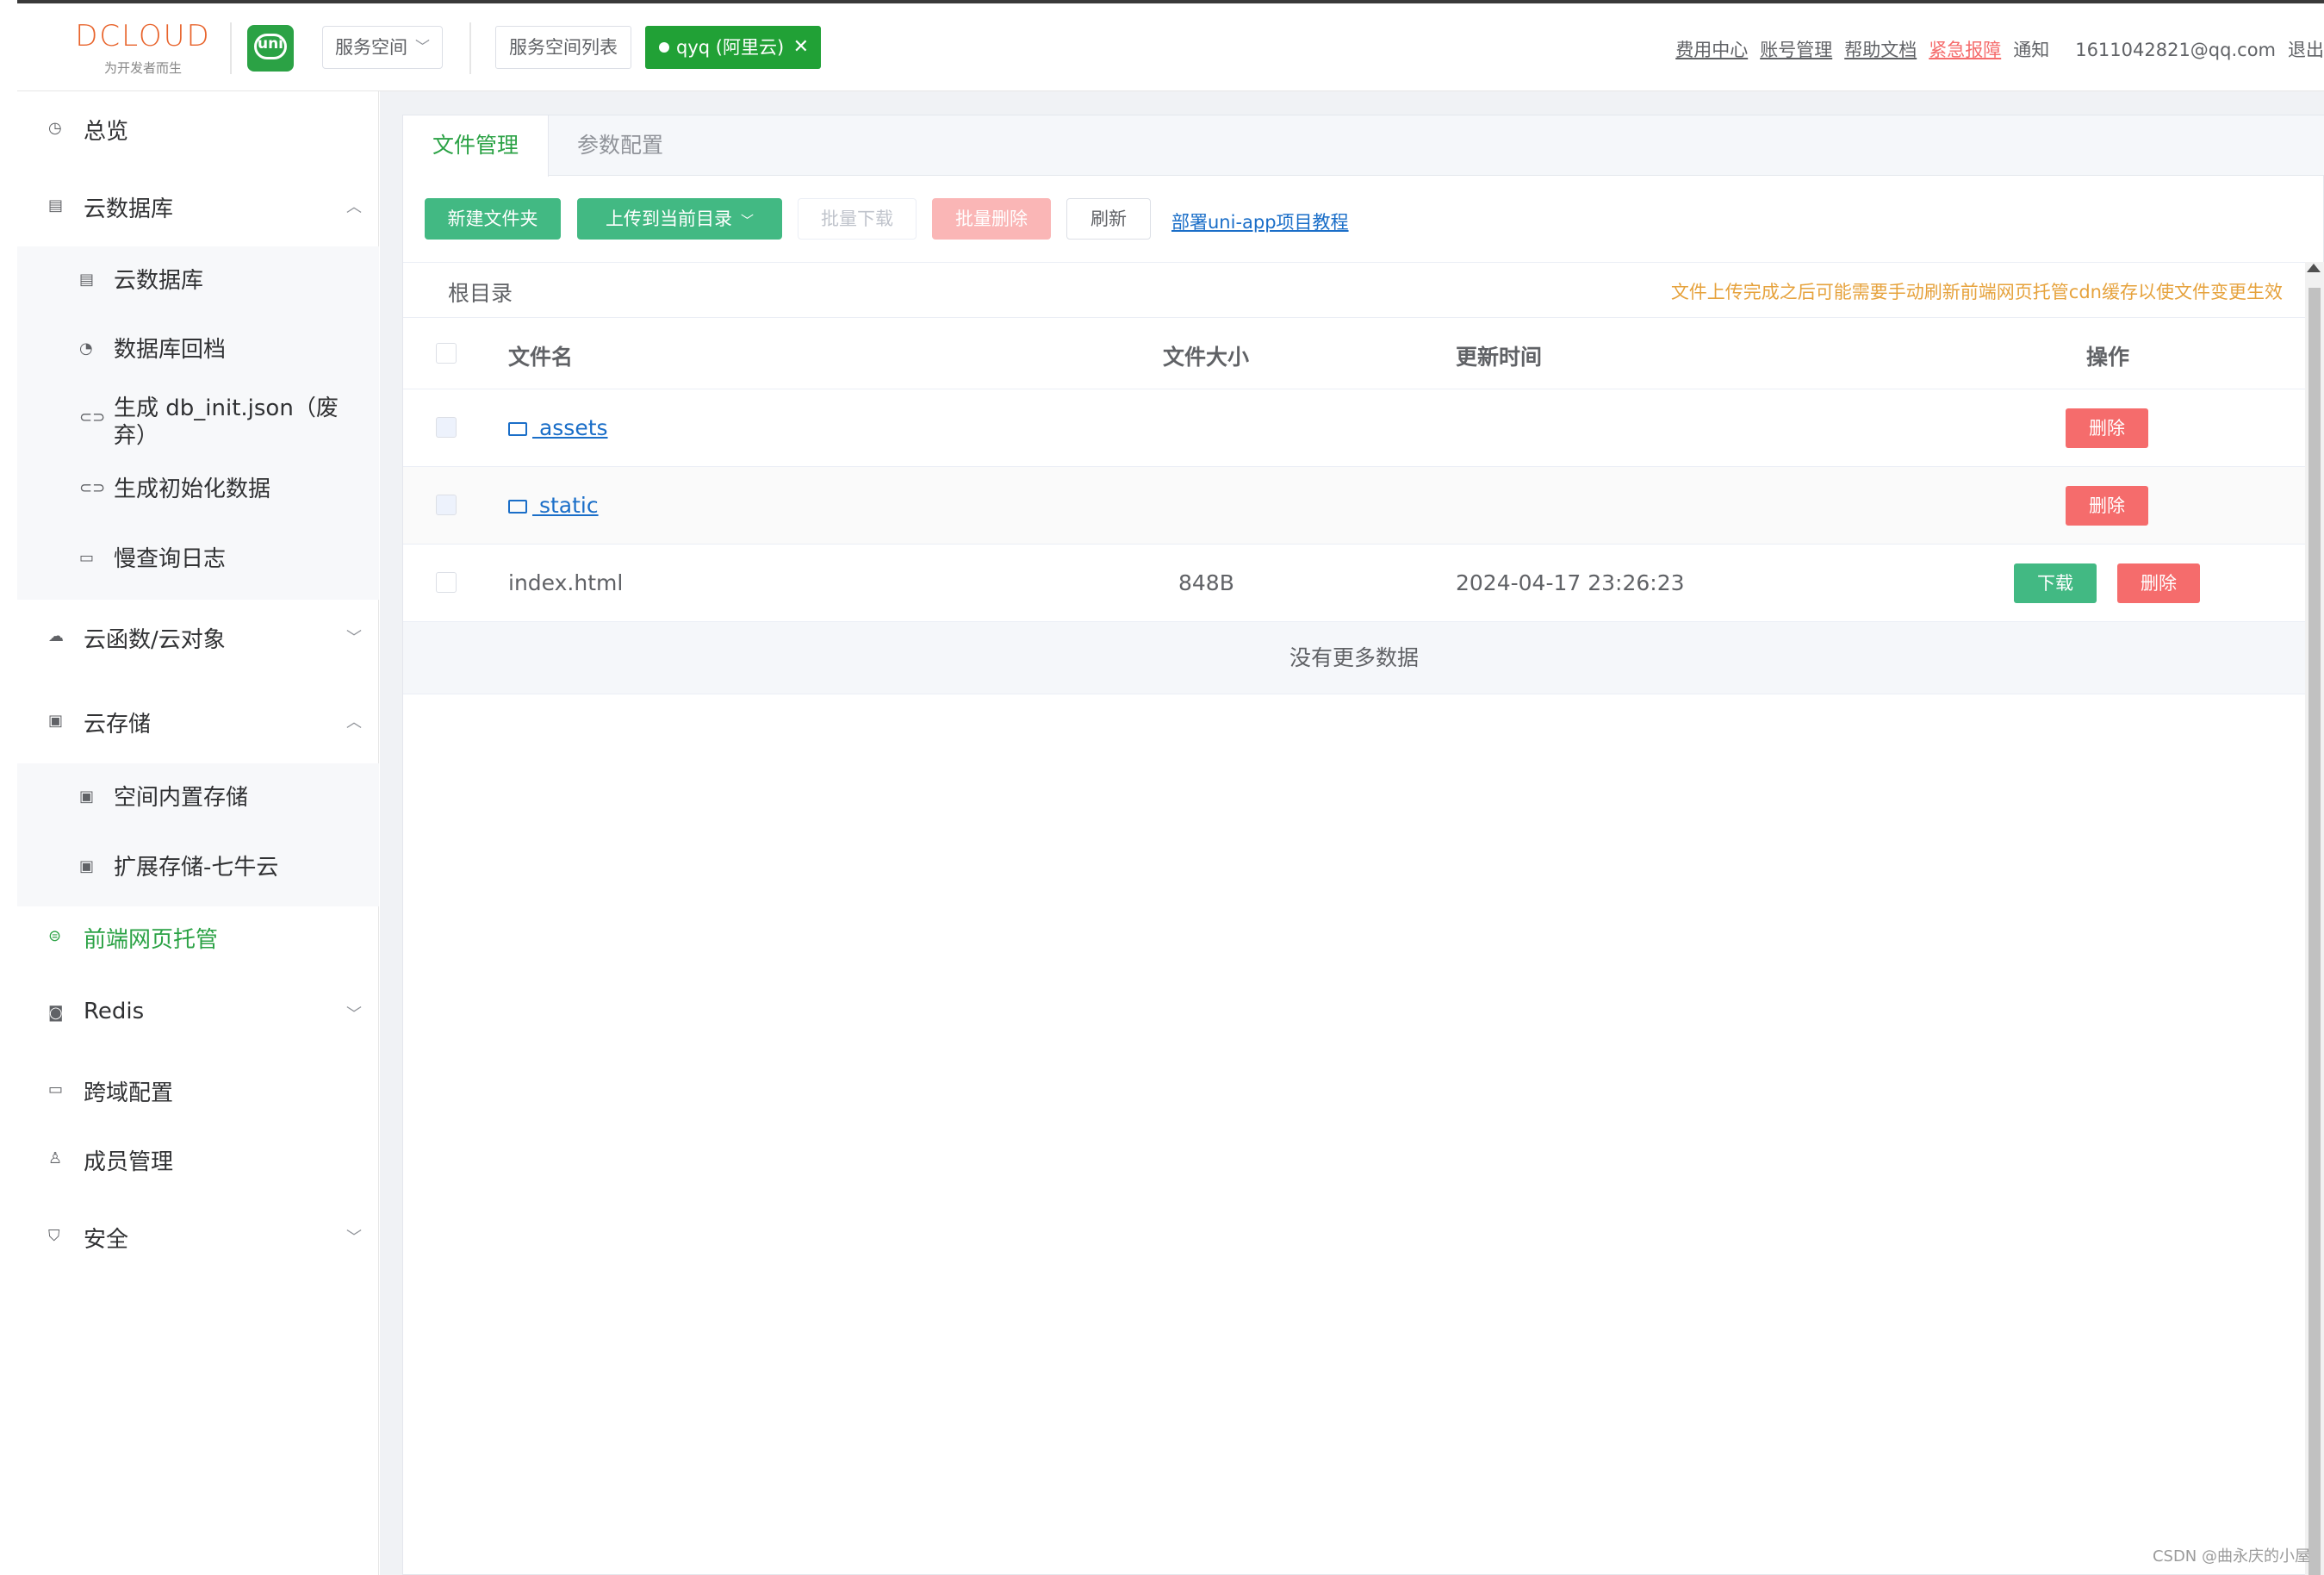 This screenshot has width=2324, height=1575. Describe the element at coordinates (2306, 50) in the screenshot. I see `logout-link: 退出` at that location.